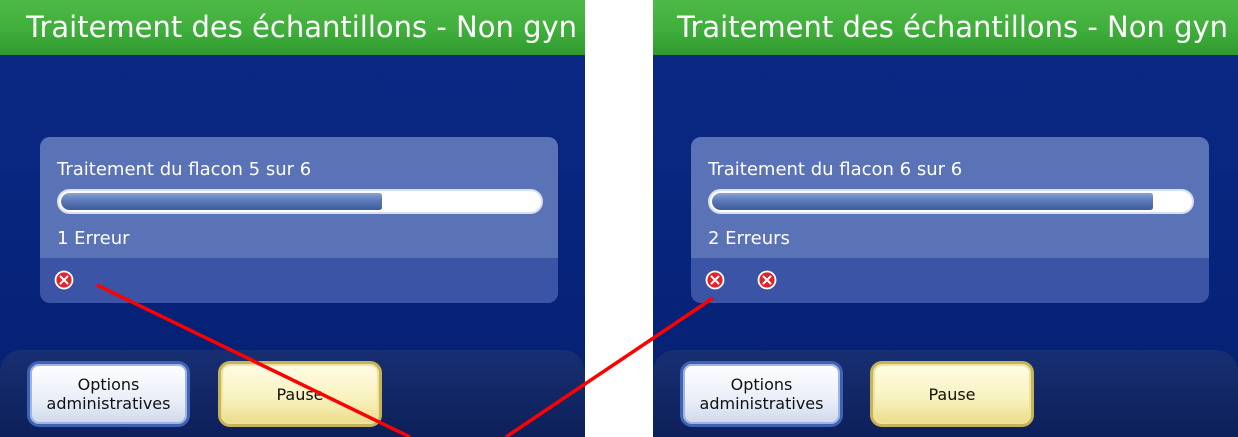 The image size is (1238, 437). Describe the element at coordinates (835, 169) in the screenshot. I see `vial-status-text: Traitement du flacon 6 sur 6` at that location.